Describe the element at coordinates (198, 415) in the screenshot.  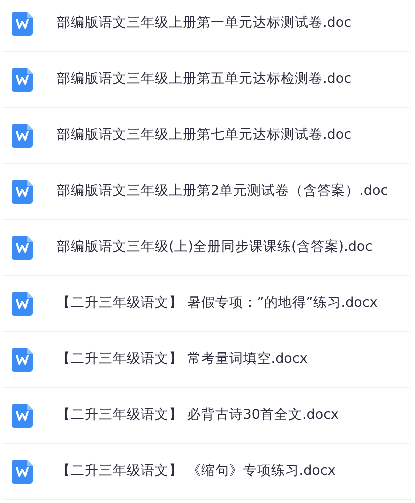
I see `file-name: 【二升三年级语文】 必背古诗30首全文.docx` at that location.